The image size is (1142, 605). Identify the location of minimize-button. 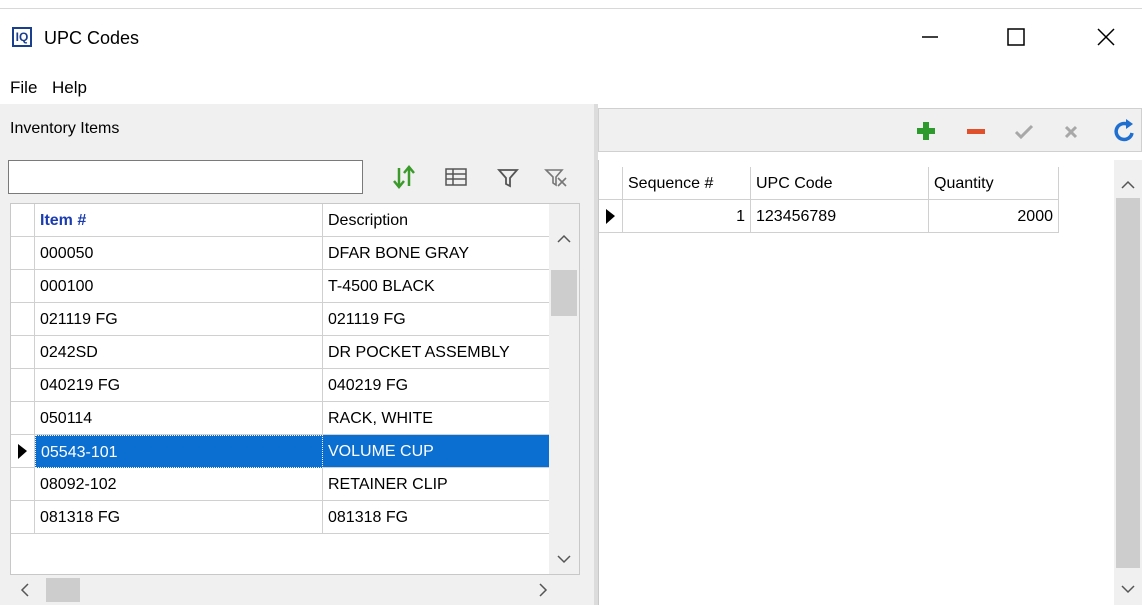
(930, 37).